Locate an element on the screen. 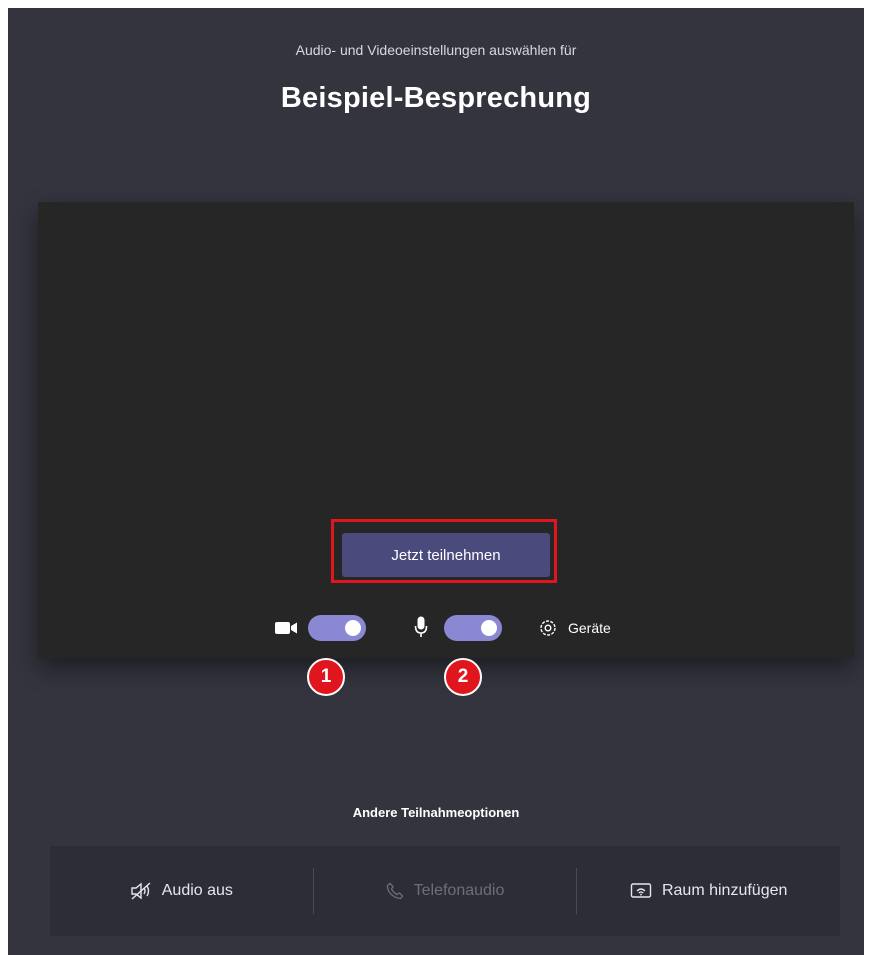 The width and height of the screenshot is (870, 955). annotation-badge-2: 2 is located at coordinates (463, 677).